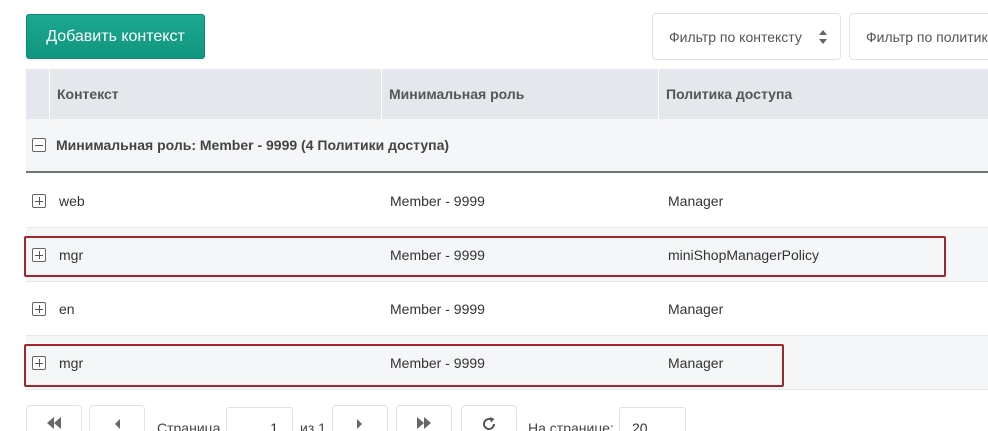 This screenshot has width=988, height=431. I want to click on next-page-icon, so click(359, 424).